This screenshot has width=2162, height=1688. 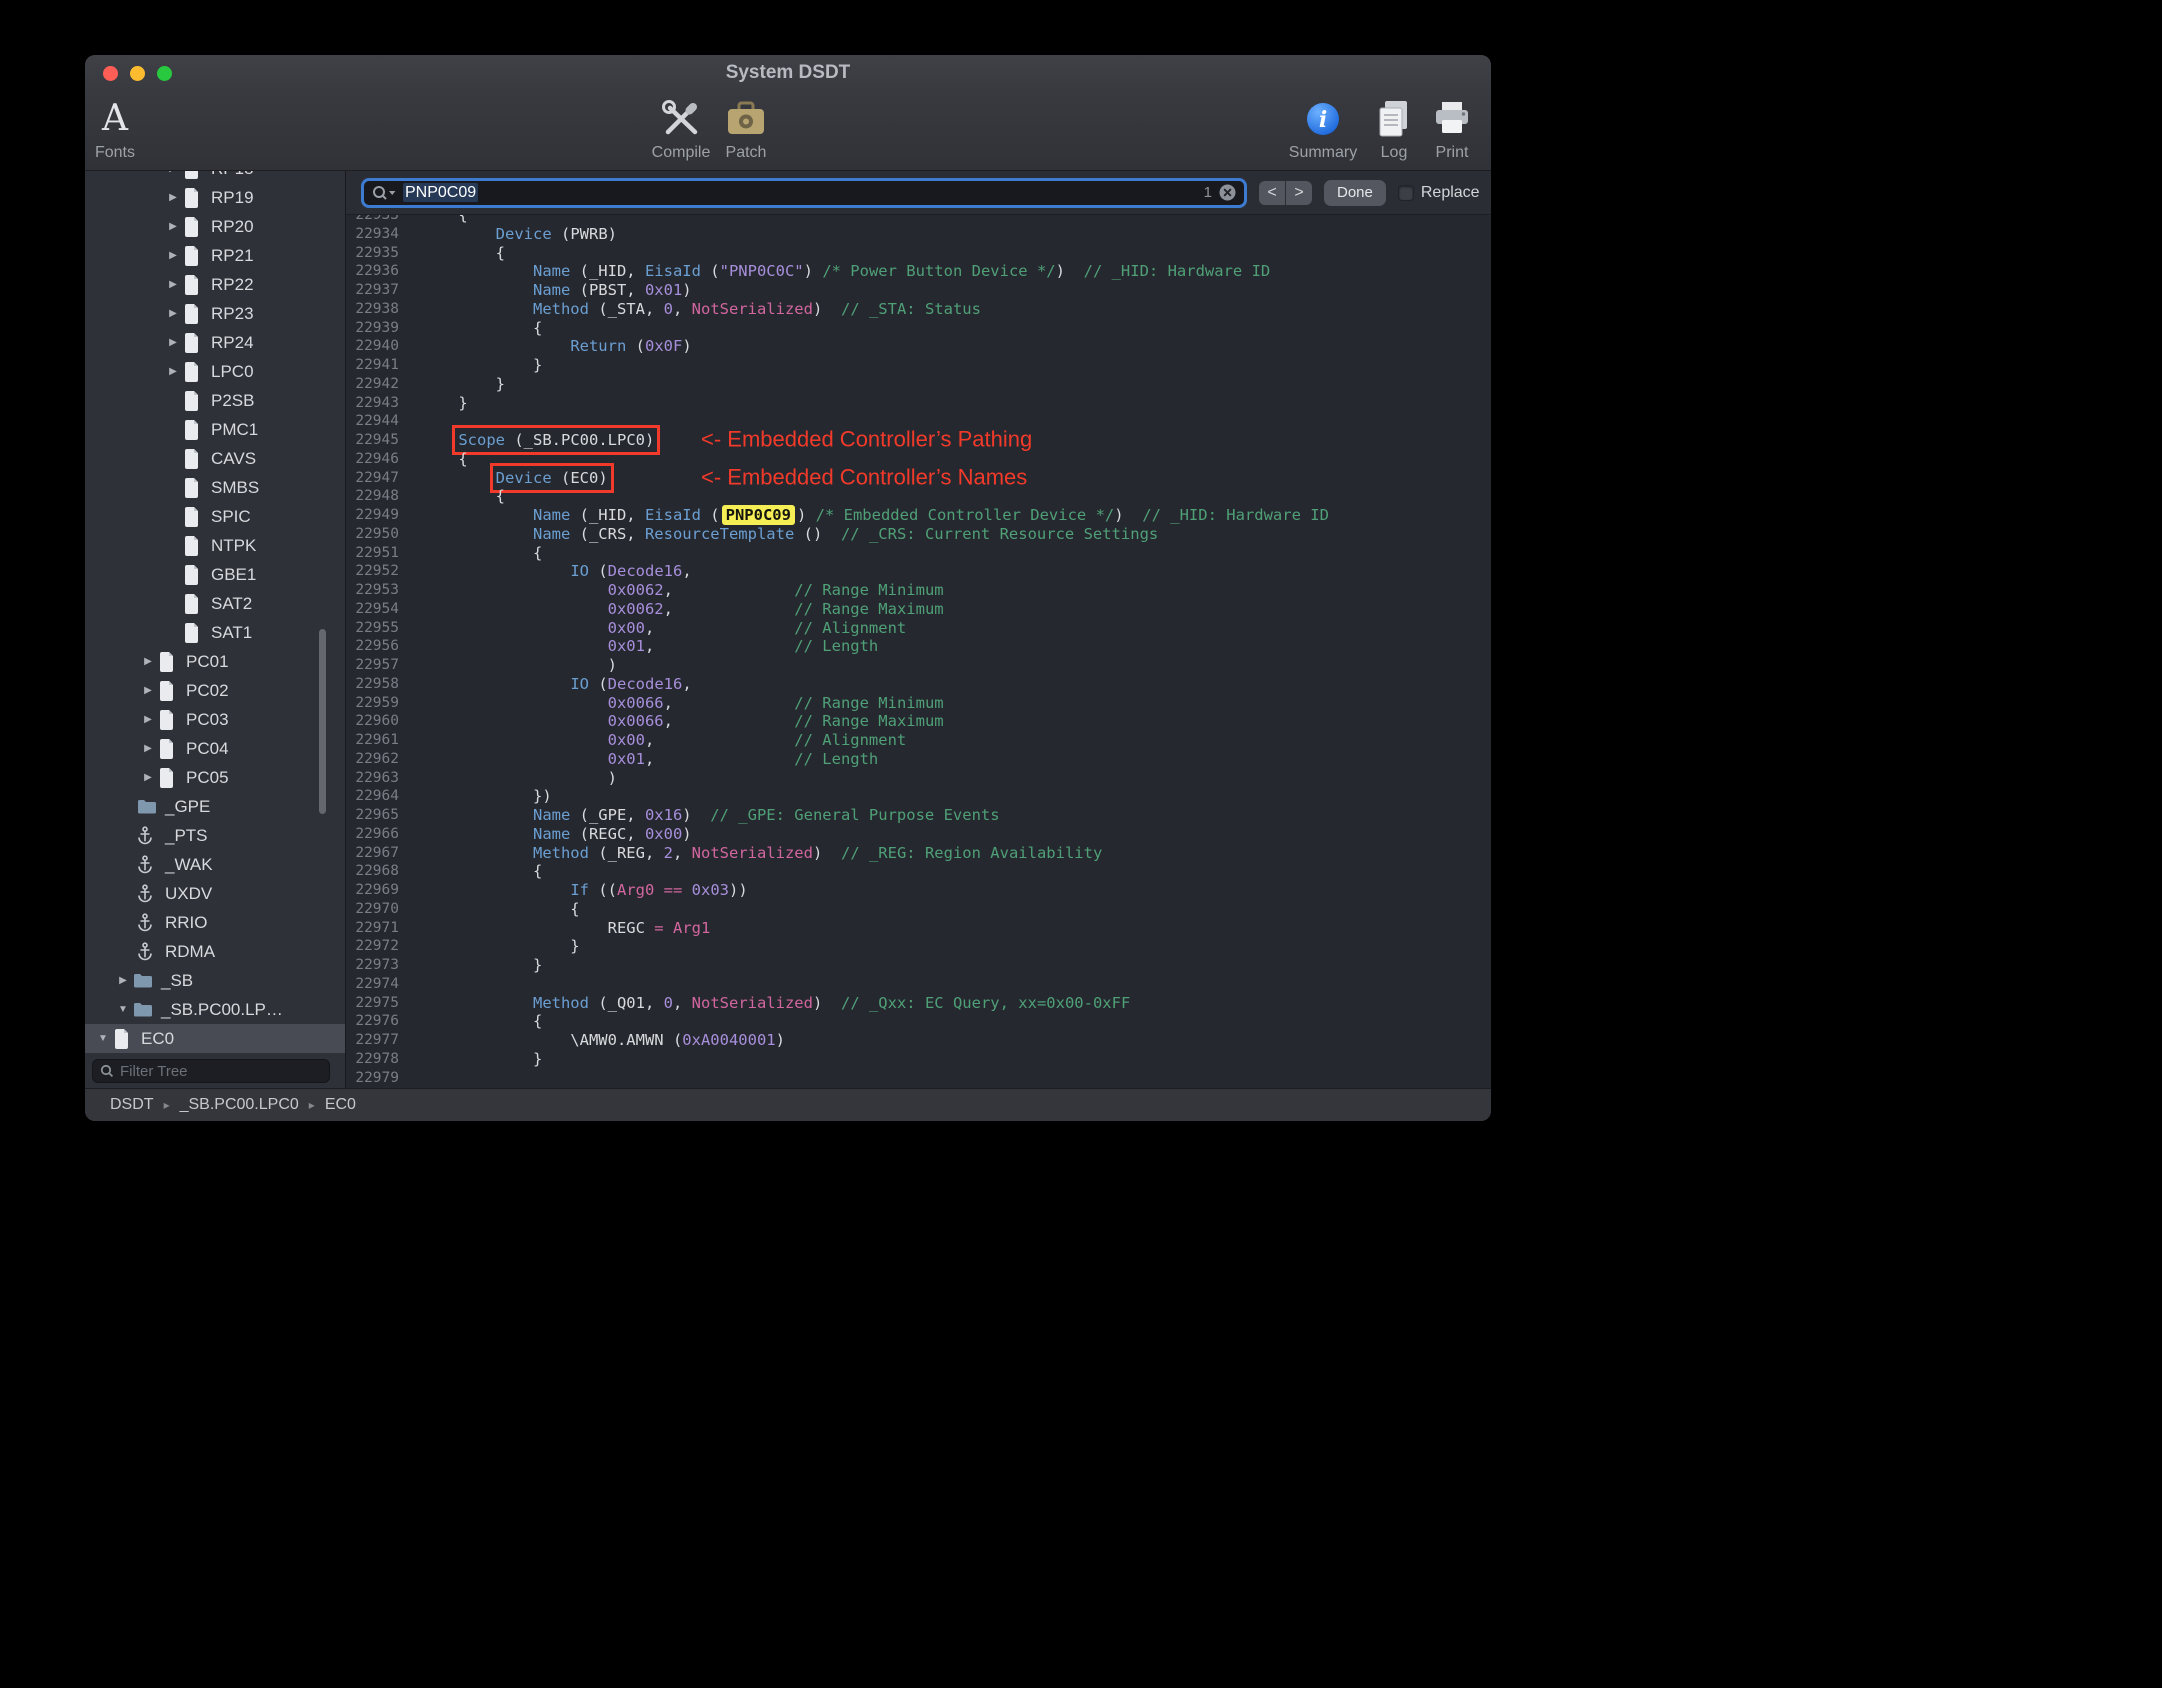 What do you see at coordinates (1323, 129) in the screenshot?
I see `summary-button: i Summary` at bounding box center [1323, 129].